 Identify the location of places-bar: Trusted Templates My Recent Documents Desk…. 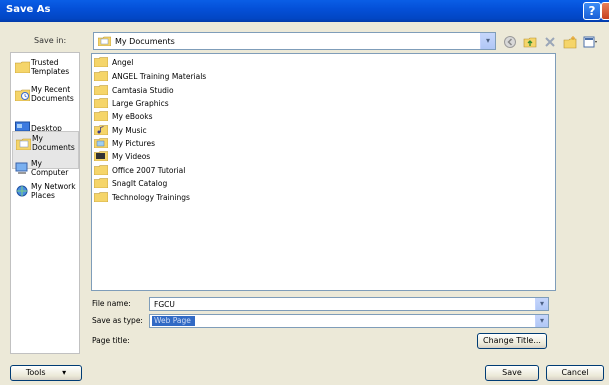
(45, 203).